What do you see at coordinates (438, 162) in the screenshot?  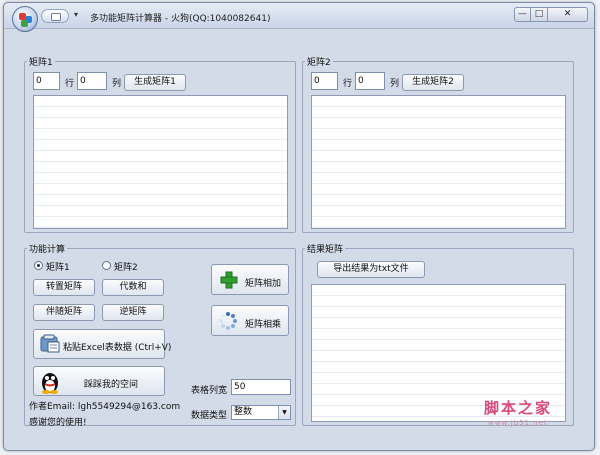 I see `matrix2-grid` at bounding box center [438, 162].